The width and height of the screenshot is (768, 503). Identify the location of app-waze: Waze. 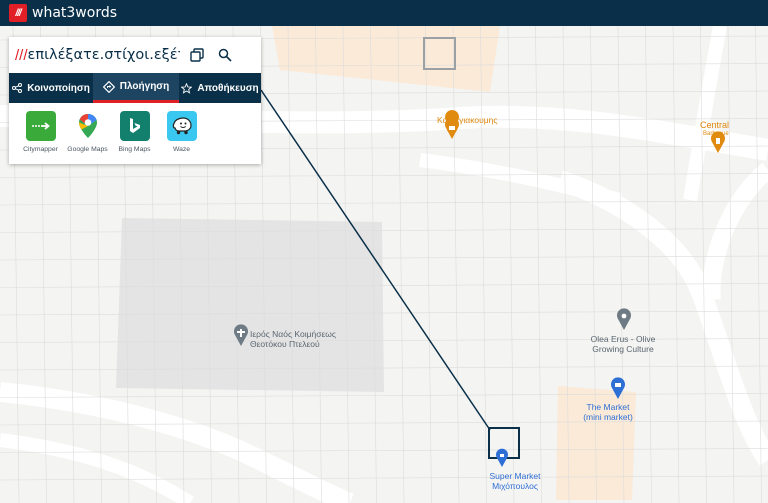
(181, 132).